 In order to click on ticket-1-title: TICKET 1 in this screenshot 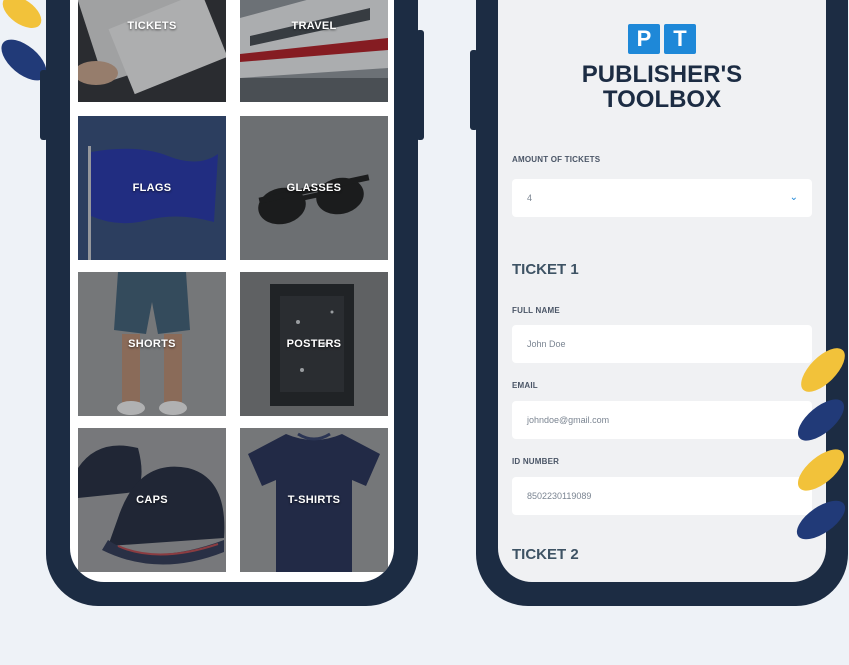, I will do `click(545, 269)`.